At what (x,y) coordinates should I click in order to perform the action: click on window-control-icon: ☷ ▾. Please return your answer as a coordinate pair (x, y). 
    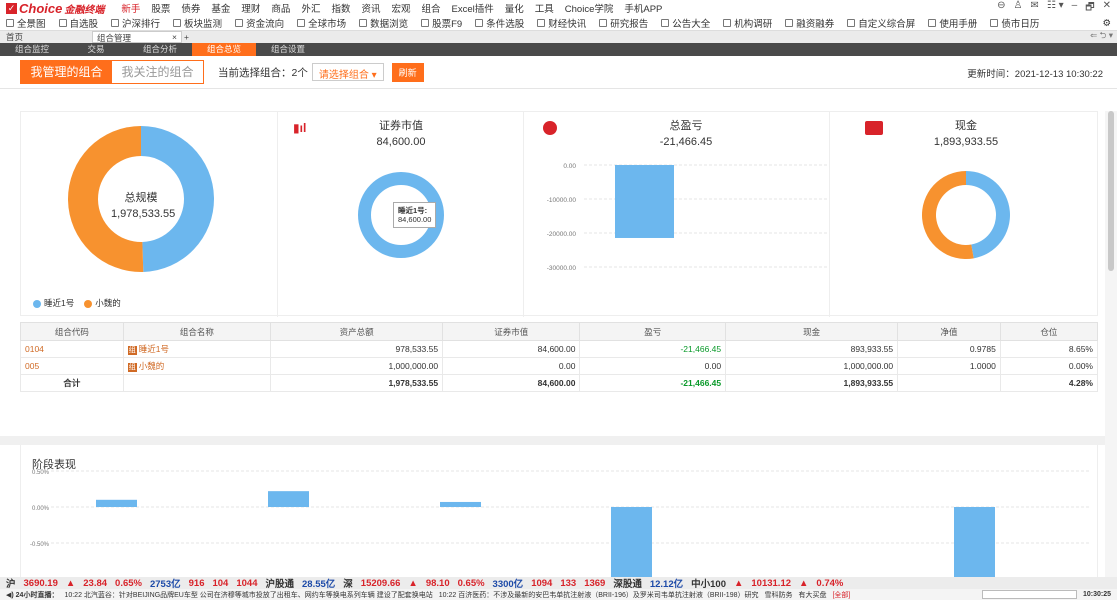
    Looking at the image, I should click on (1055, 8).